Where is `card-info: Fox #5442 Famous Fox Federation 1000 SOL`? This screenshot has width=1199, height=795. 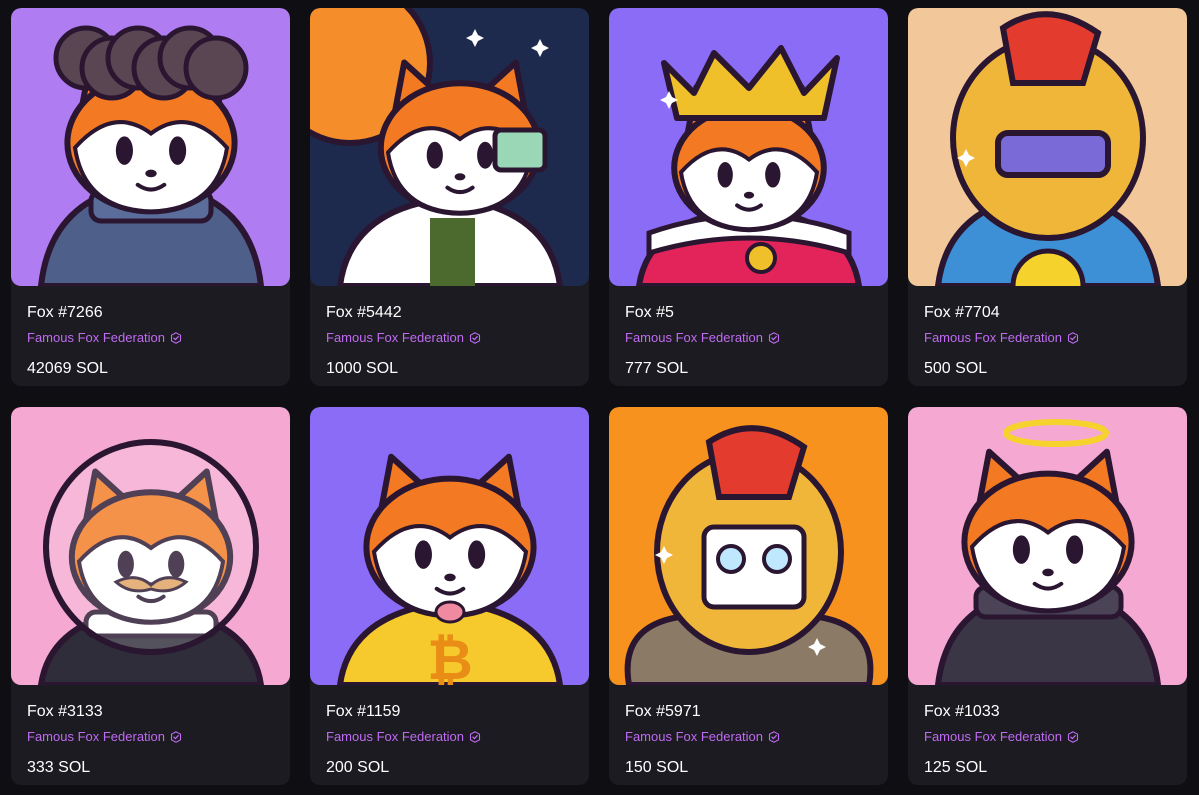
card-info: Fox #5442 Famous Fox Federation 1000 SOL is located at coordinates (449, 332).